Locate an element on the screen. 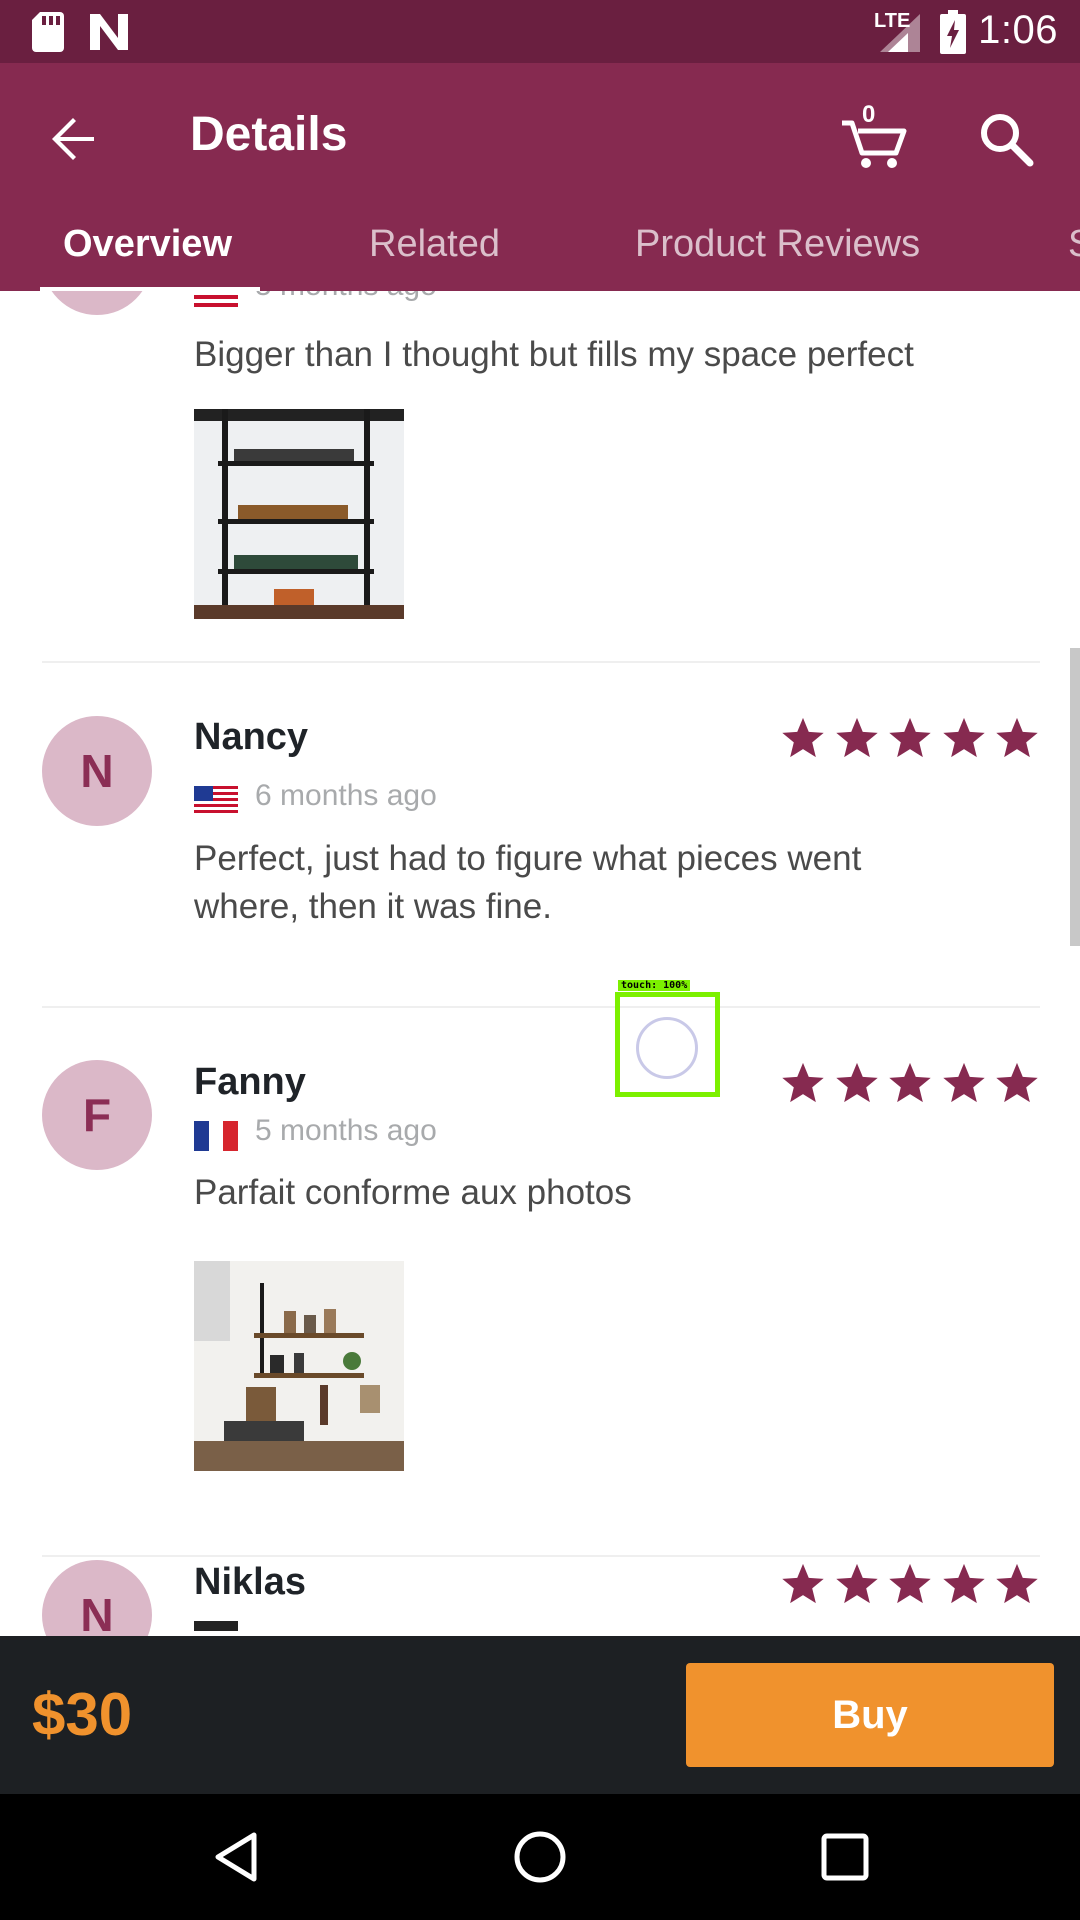 The height and width of the screenshot is (1920, 1080). france-flag-icon is located at coordinates (216, 1136).